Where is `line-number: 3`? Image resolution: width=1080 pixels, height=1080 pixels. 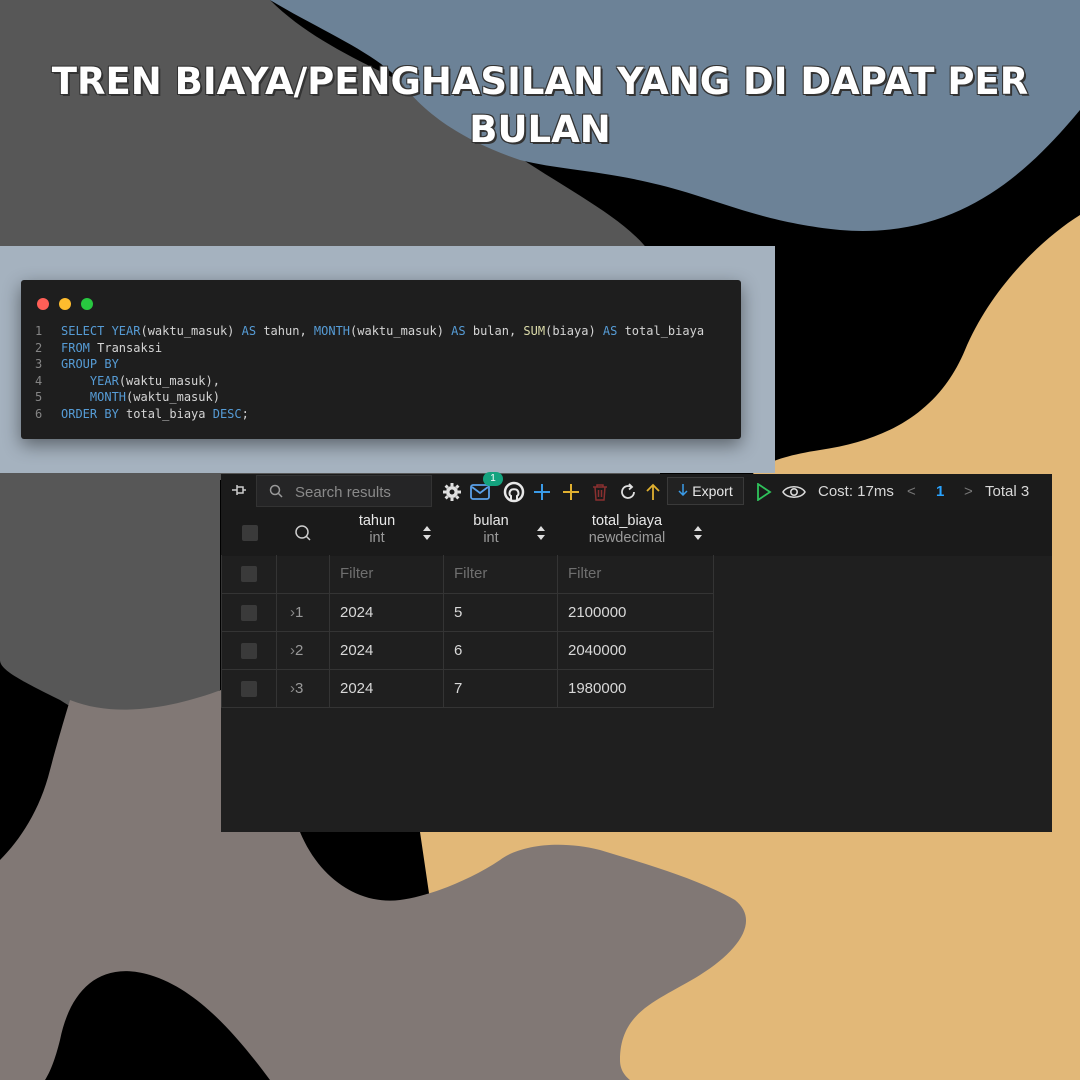 line-number: 3 is located at coordinates (39, 364).